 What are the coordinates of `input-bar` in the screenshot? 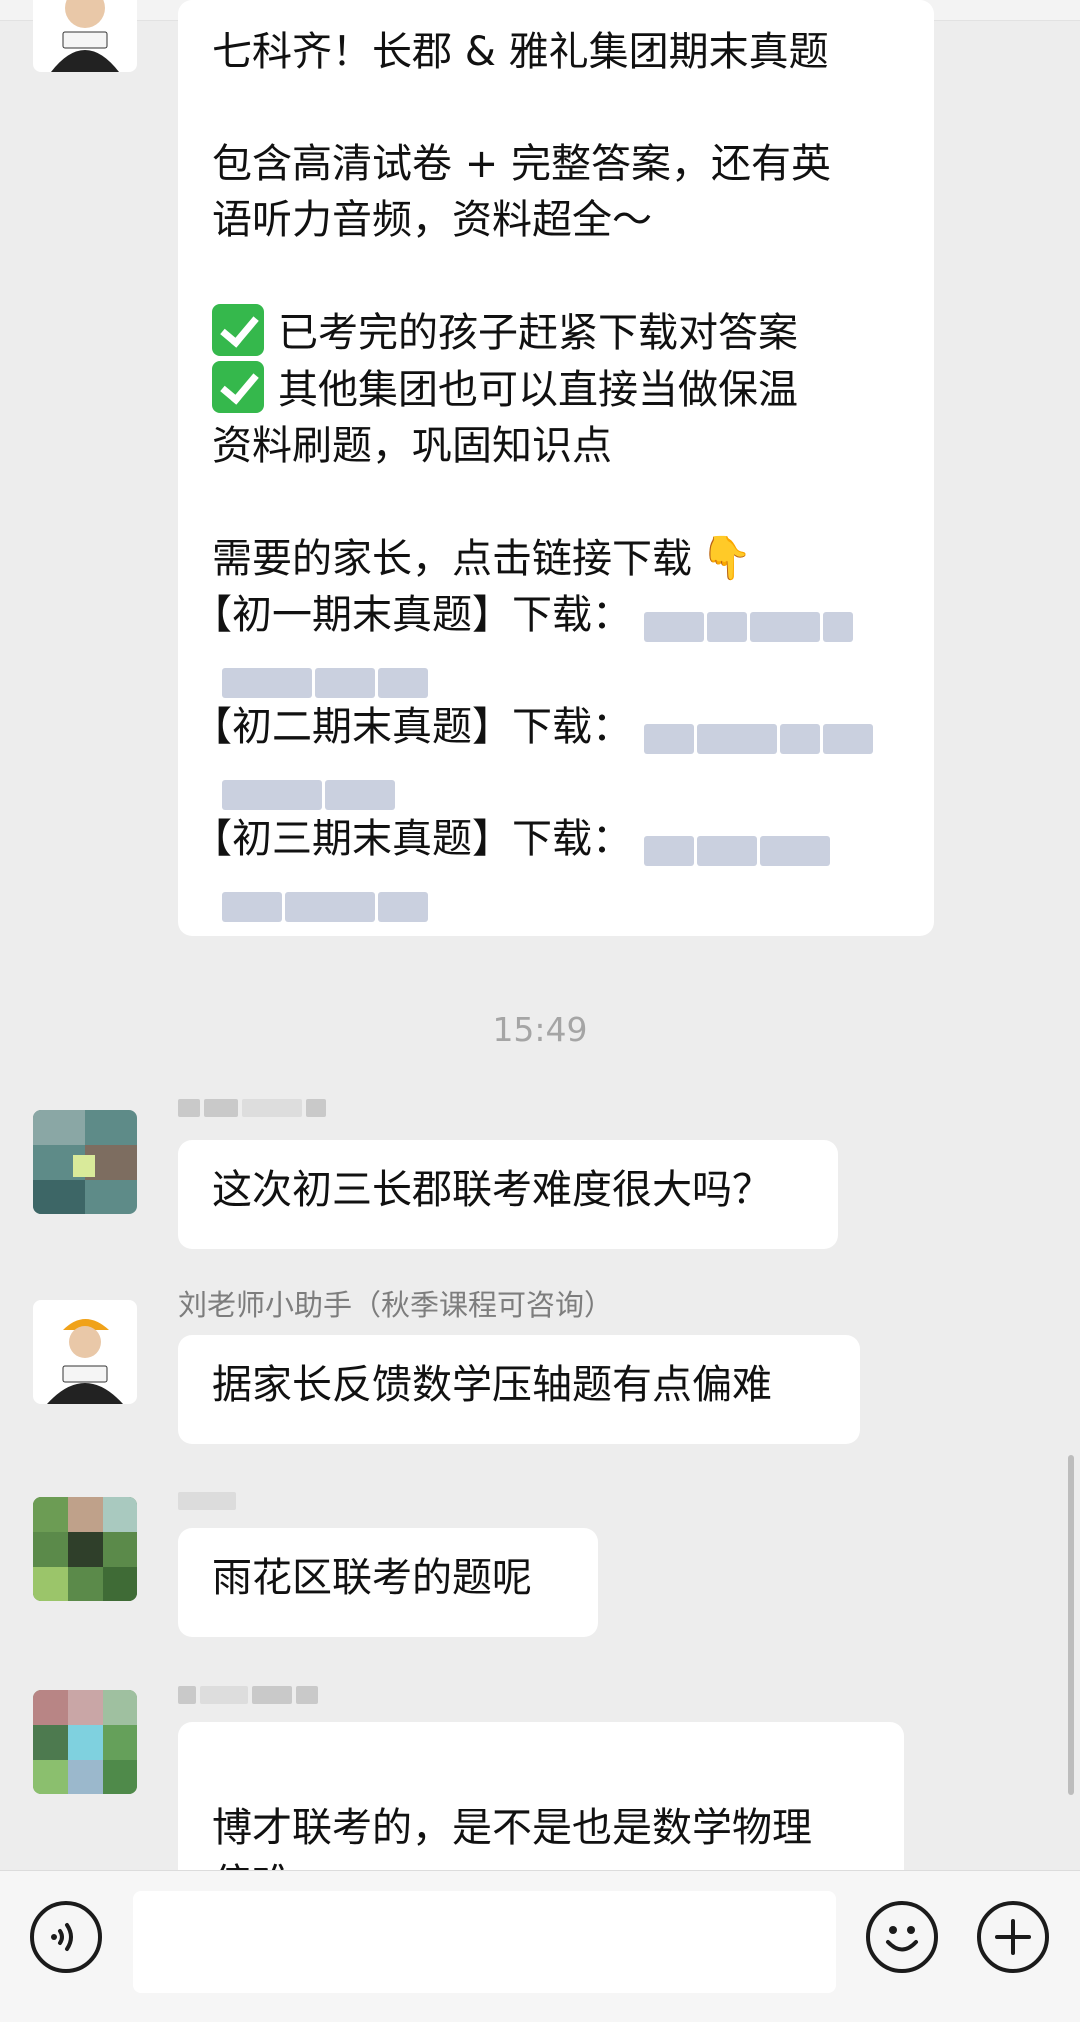 It's located at (540, 1946).